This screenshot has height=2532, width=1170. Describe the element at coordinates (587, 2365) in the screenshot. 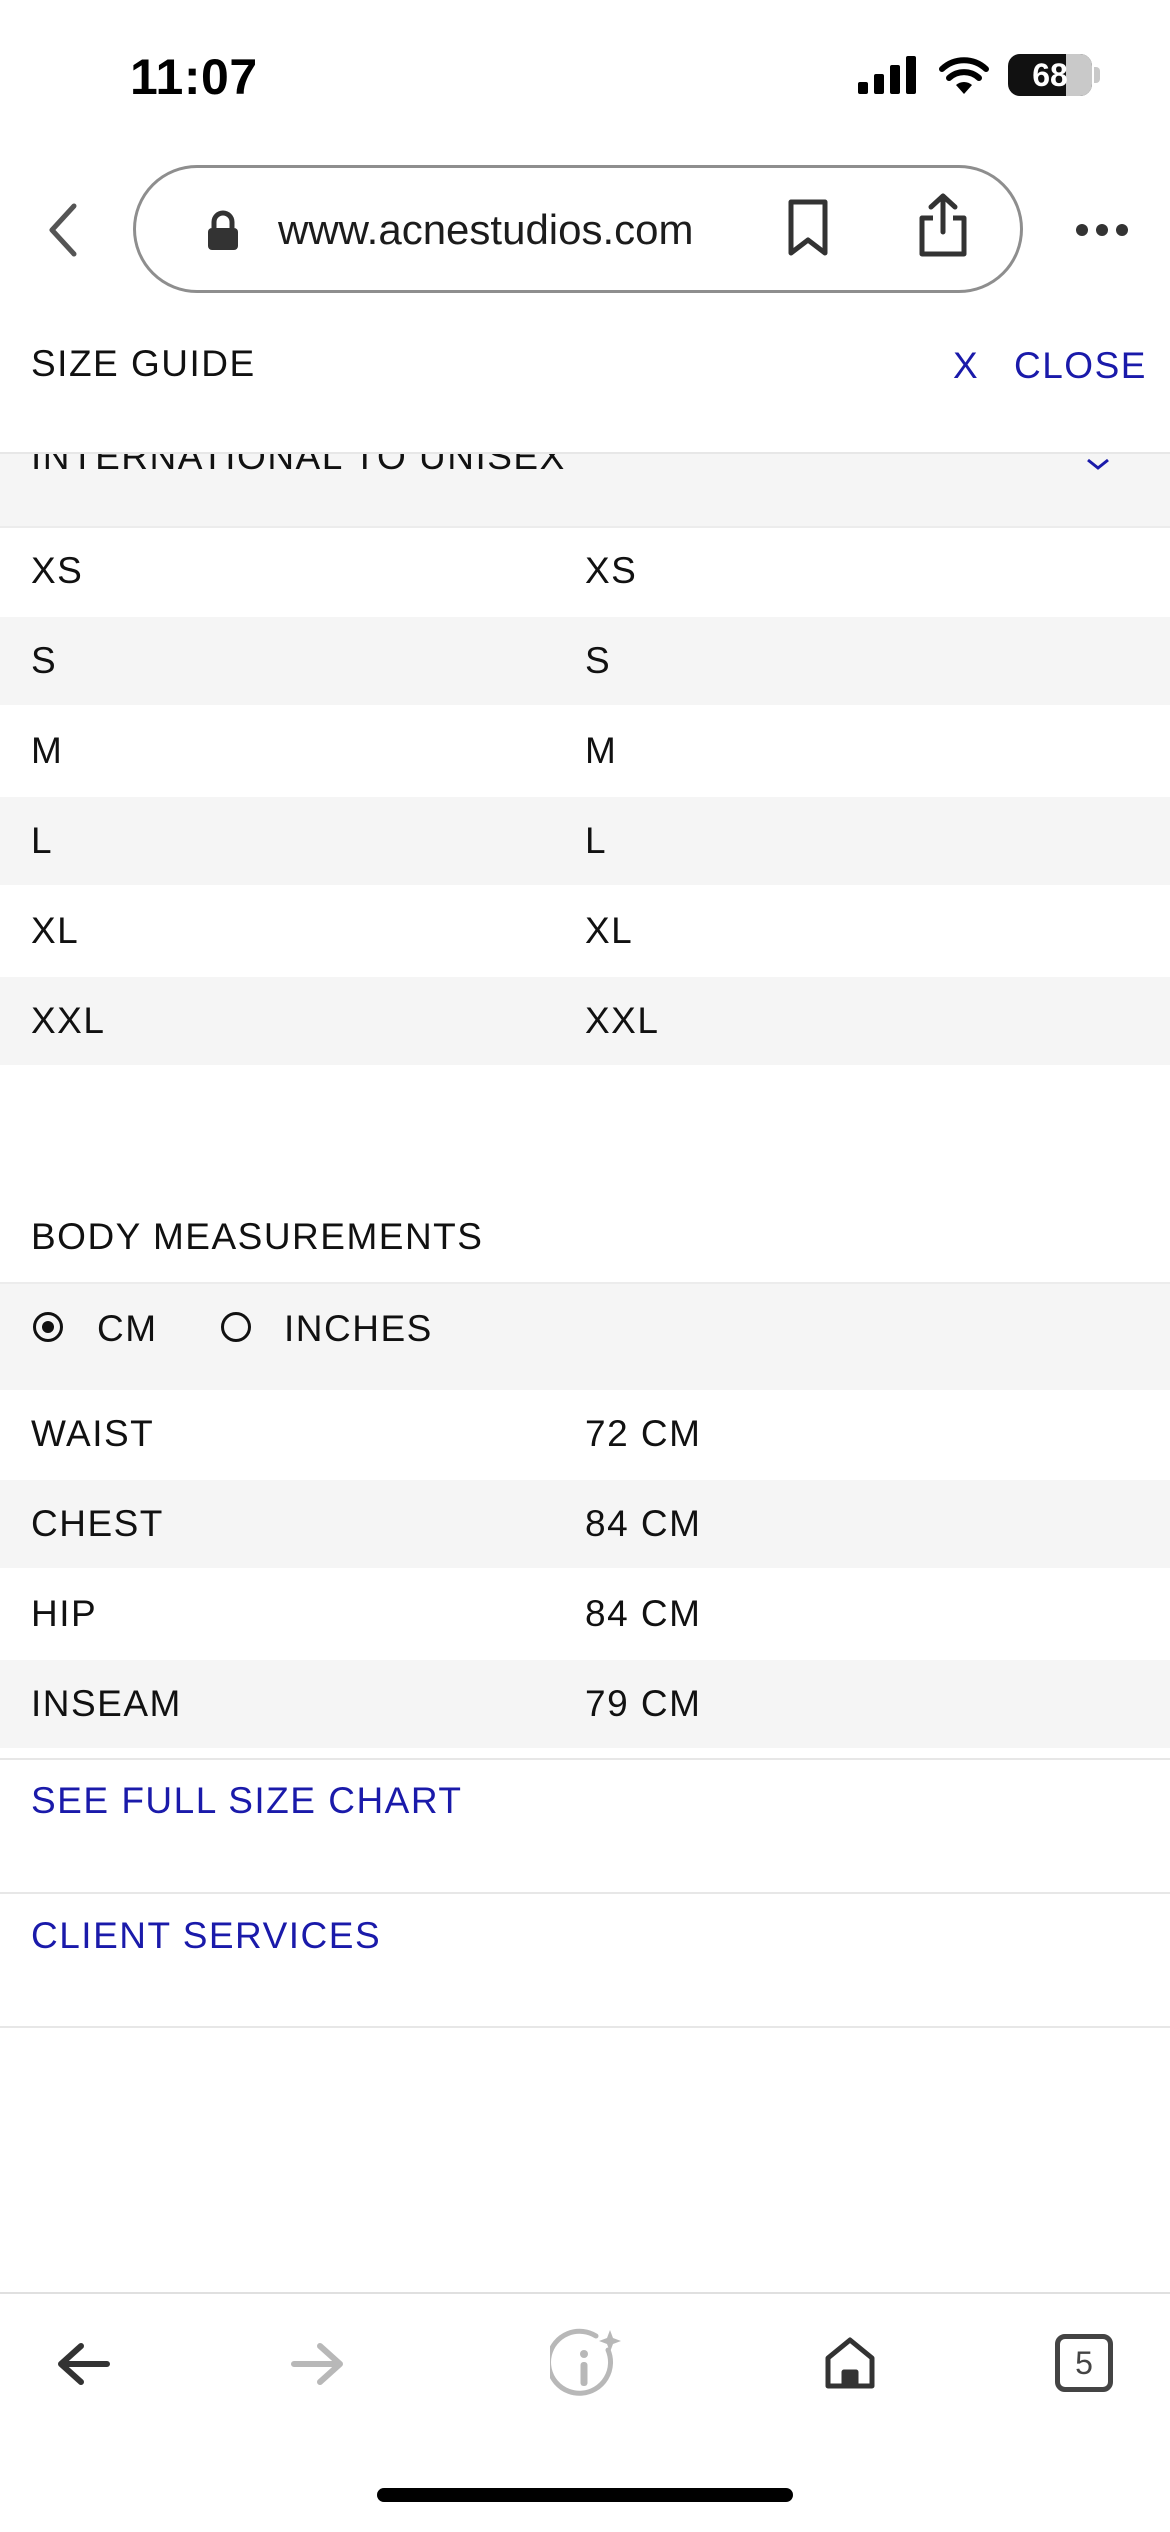

I see `info-sparkle-icon` at that location.